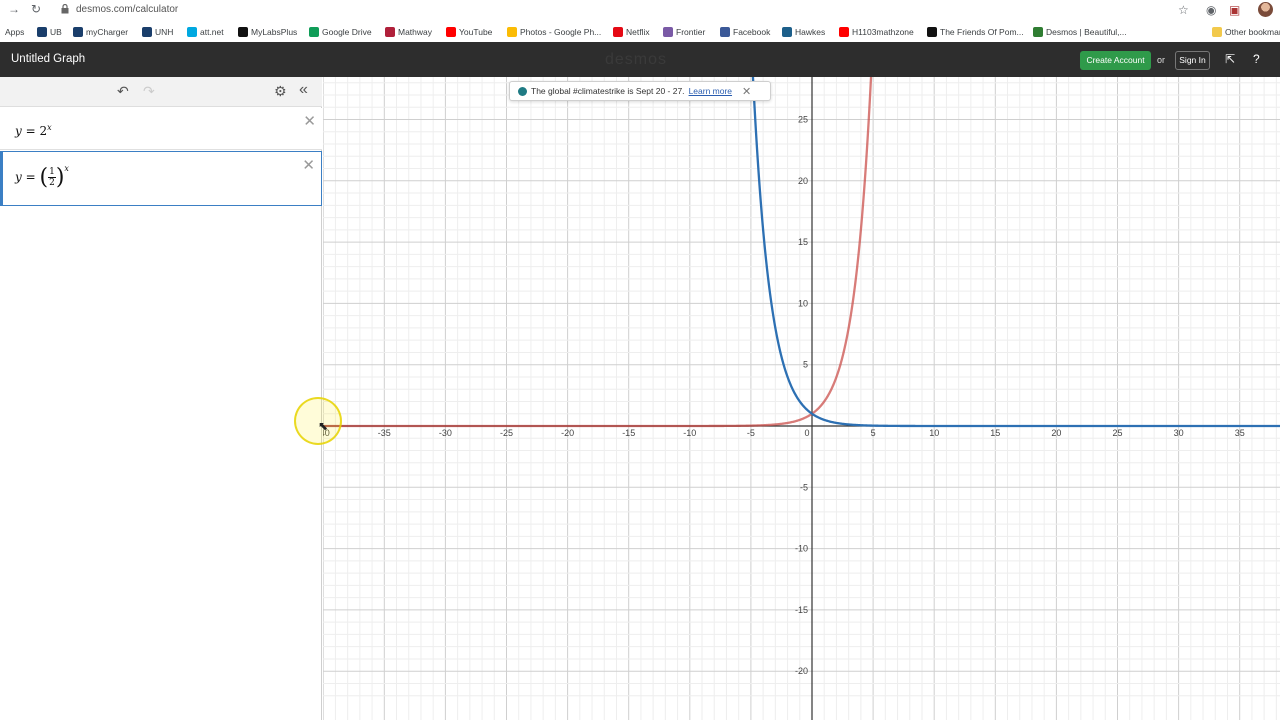  What do you see at coordinates (1056, 433) in the screenshot?
I see `x-tick-label: 20` at bounding box center [1056, 433].